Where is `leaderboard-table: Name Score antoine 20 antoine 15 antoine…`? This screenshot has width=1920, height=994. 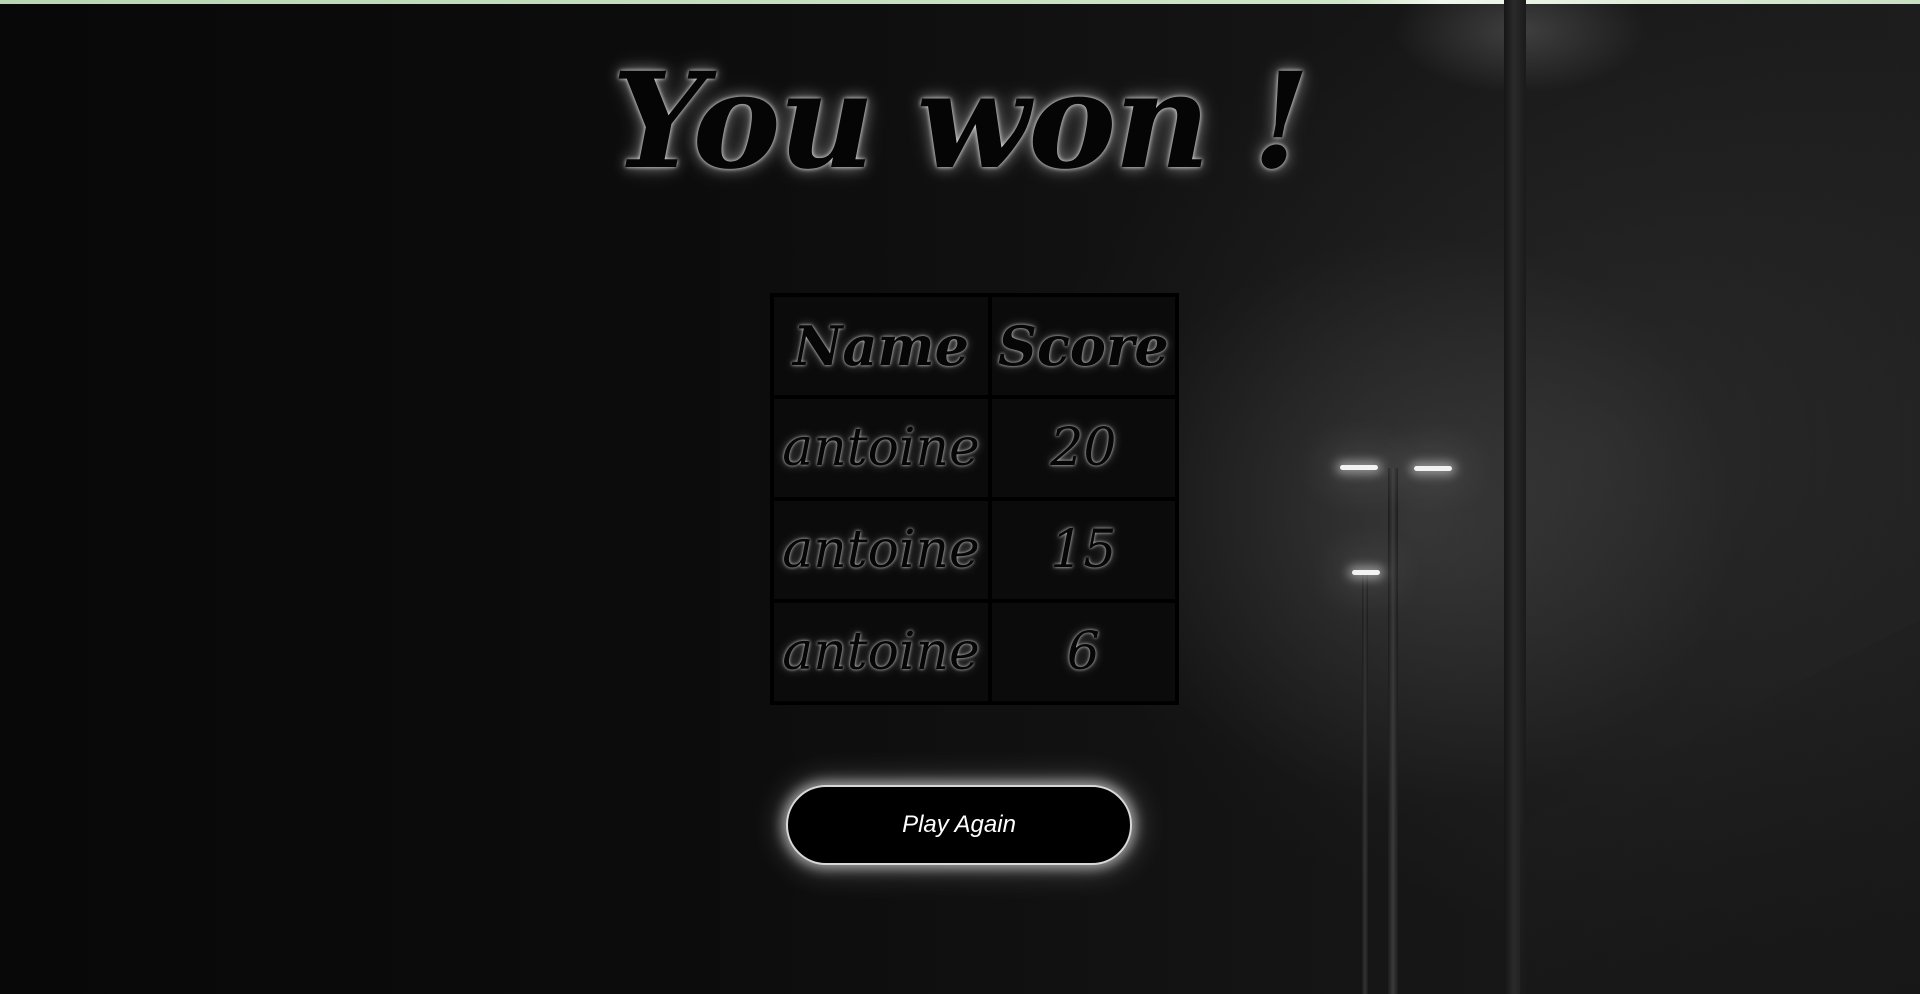 leaderboard-table: Name Score antoine 20 antoine 15 antoine… is located at coordinates (974, 499).